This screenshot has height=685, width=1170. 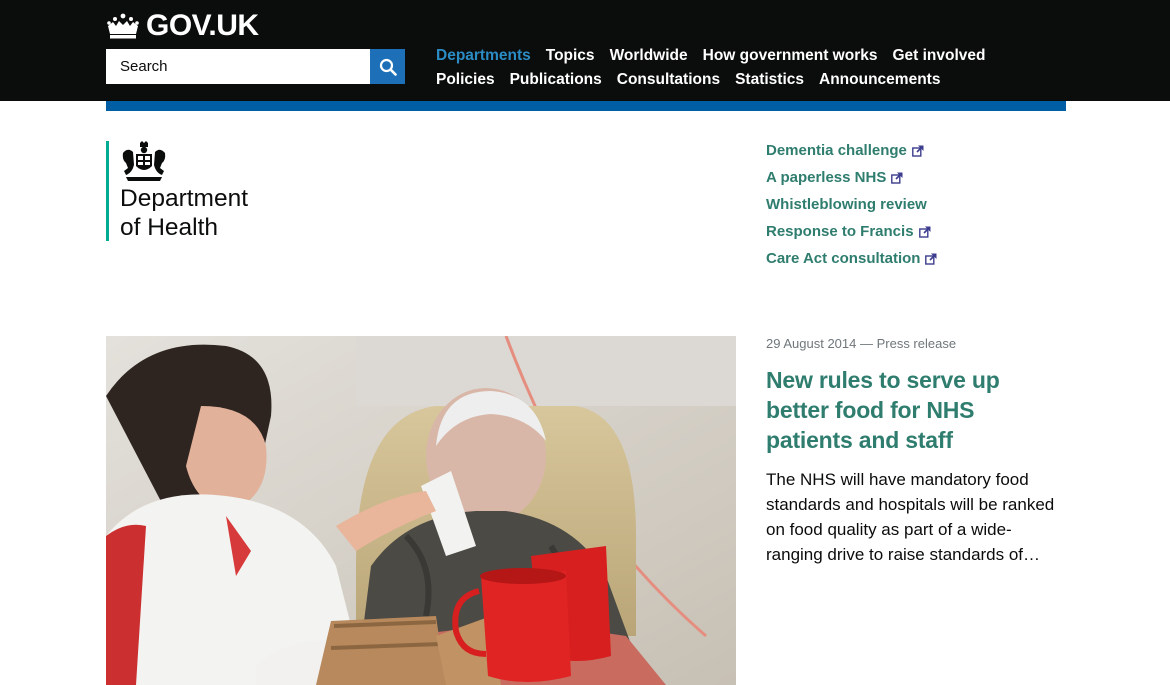 What do you see at coordinates (879, 80) in the screenshot?
I see `nav-announcements: Announcements` at bounding box center [879, 80].